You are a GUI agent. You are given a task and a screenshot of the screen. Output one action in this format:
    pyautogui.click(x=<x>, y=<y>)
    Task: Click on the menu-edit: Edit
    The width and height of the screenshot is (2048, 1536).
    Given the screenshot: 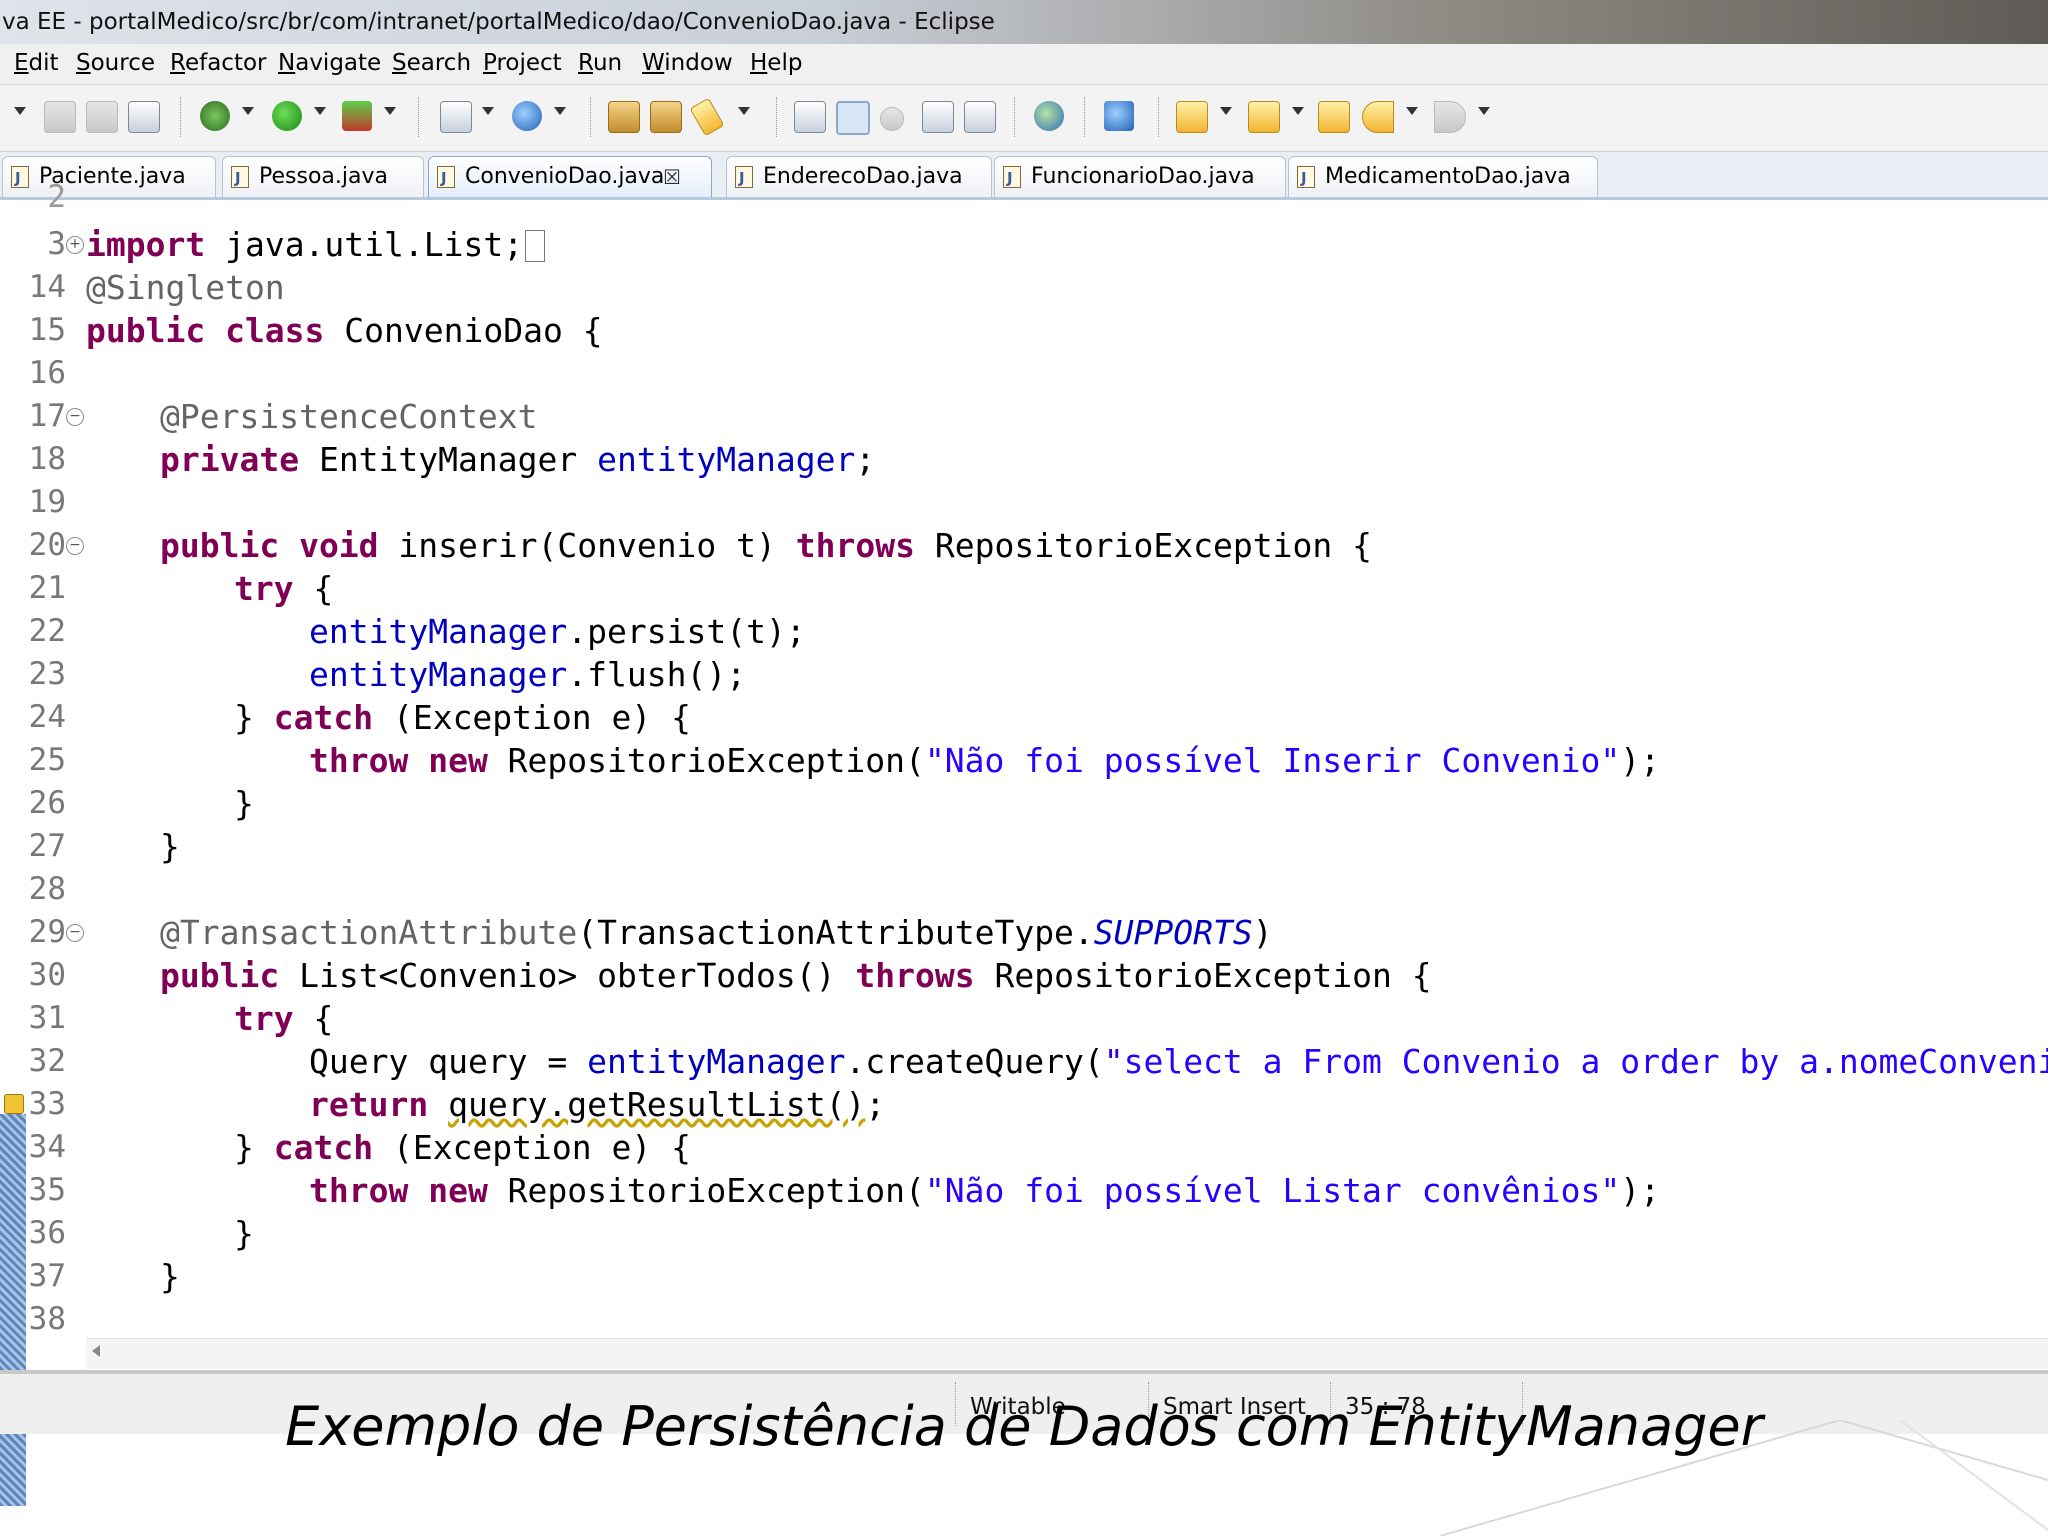 What is the action you would take?
    pyautogui.click(x=36, y=63)
    